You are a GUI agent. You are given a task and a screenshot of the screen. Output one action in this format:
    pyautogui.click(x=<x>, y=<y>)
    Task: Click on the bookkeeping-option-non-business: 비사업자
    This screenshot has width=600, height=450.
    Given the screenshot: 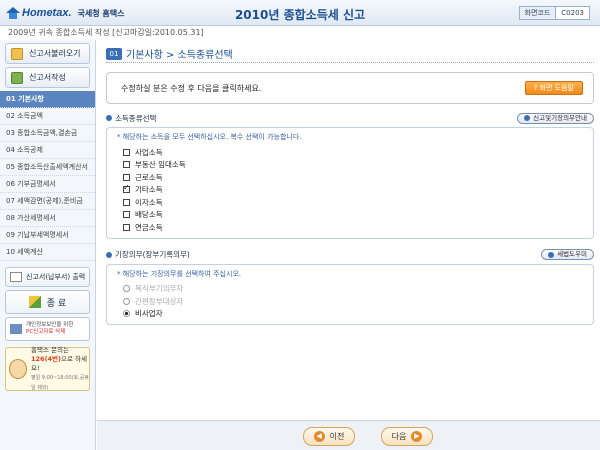 What is the action you would take?
    pyautogui.click(x=350, y=314)
    